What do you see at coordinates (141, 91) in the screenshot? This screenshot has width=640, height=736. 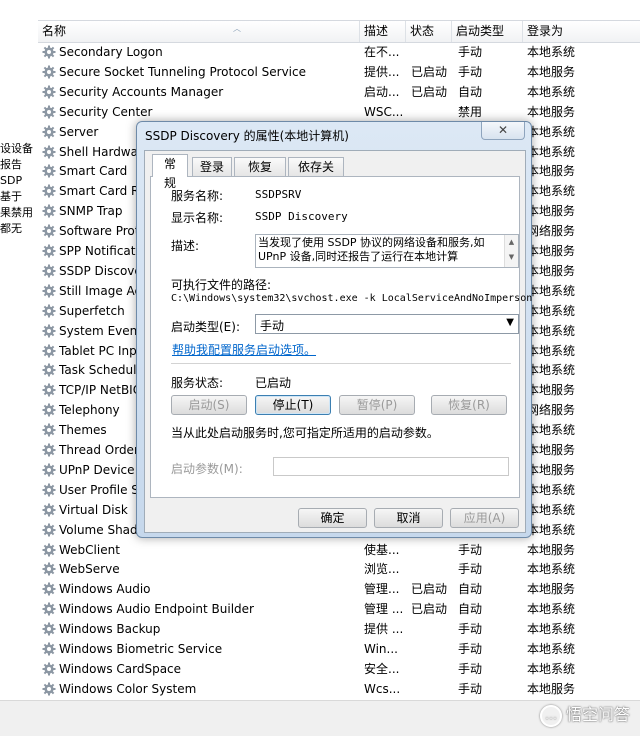 I see `service-name: Security Accounts Manager` at bounding box center [141, 91].